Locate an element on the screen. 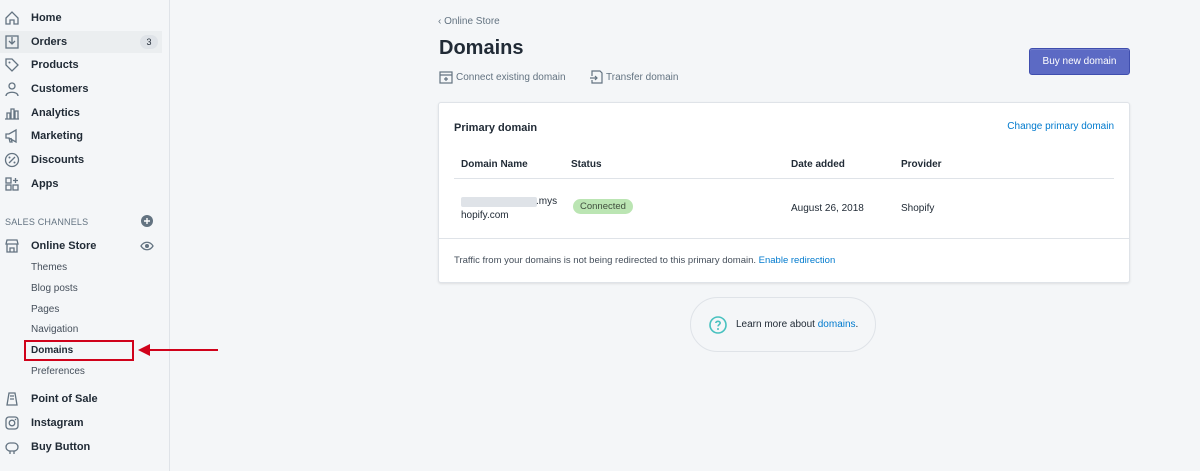 The height and width of the screenshot is (471, 1200). domain-name-part1: .mys is located at coordinates (547, 201).